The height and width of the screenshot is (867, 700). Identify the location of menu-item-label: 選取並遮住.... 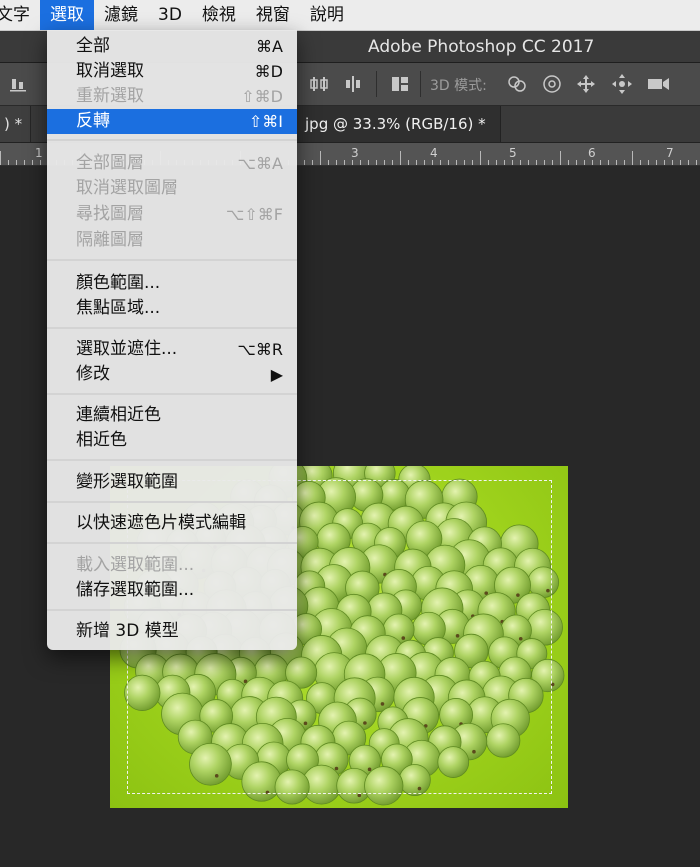
(127, 349).